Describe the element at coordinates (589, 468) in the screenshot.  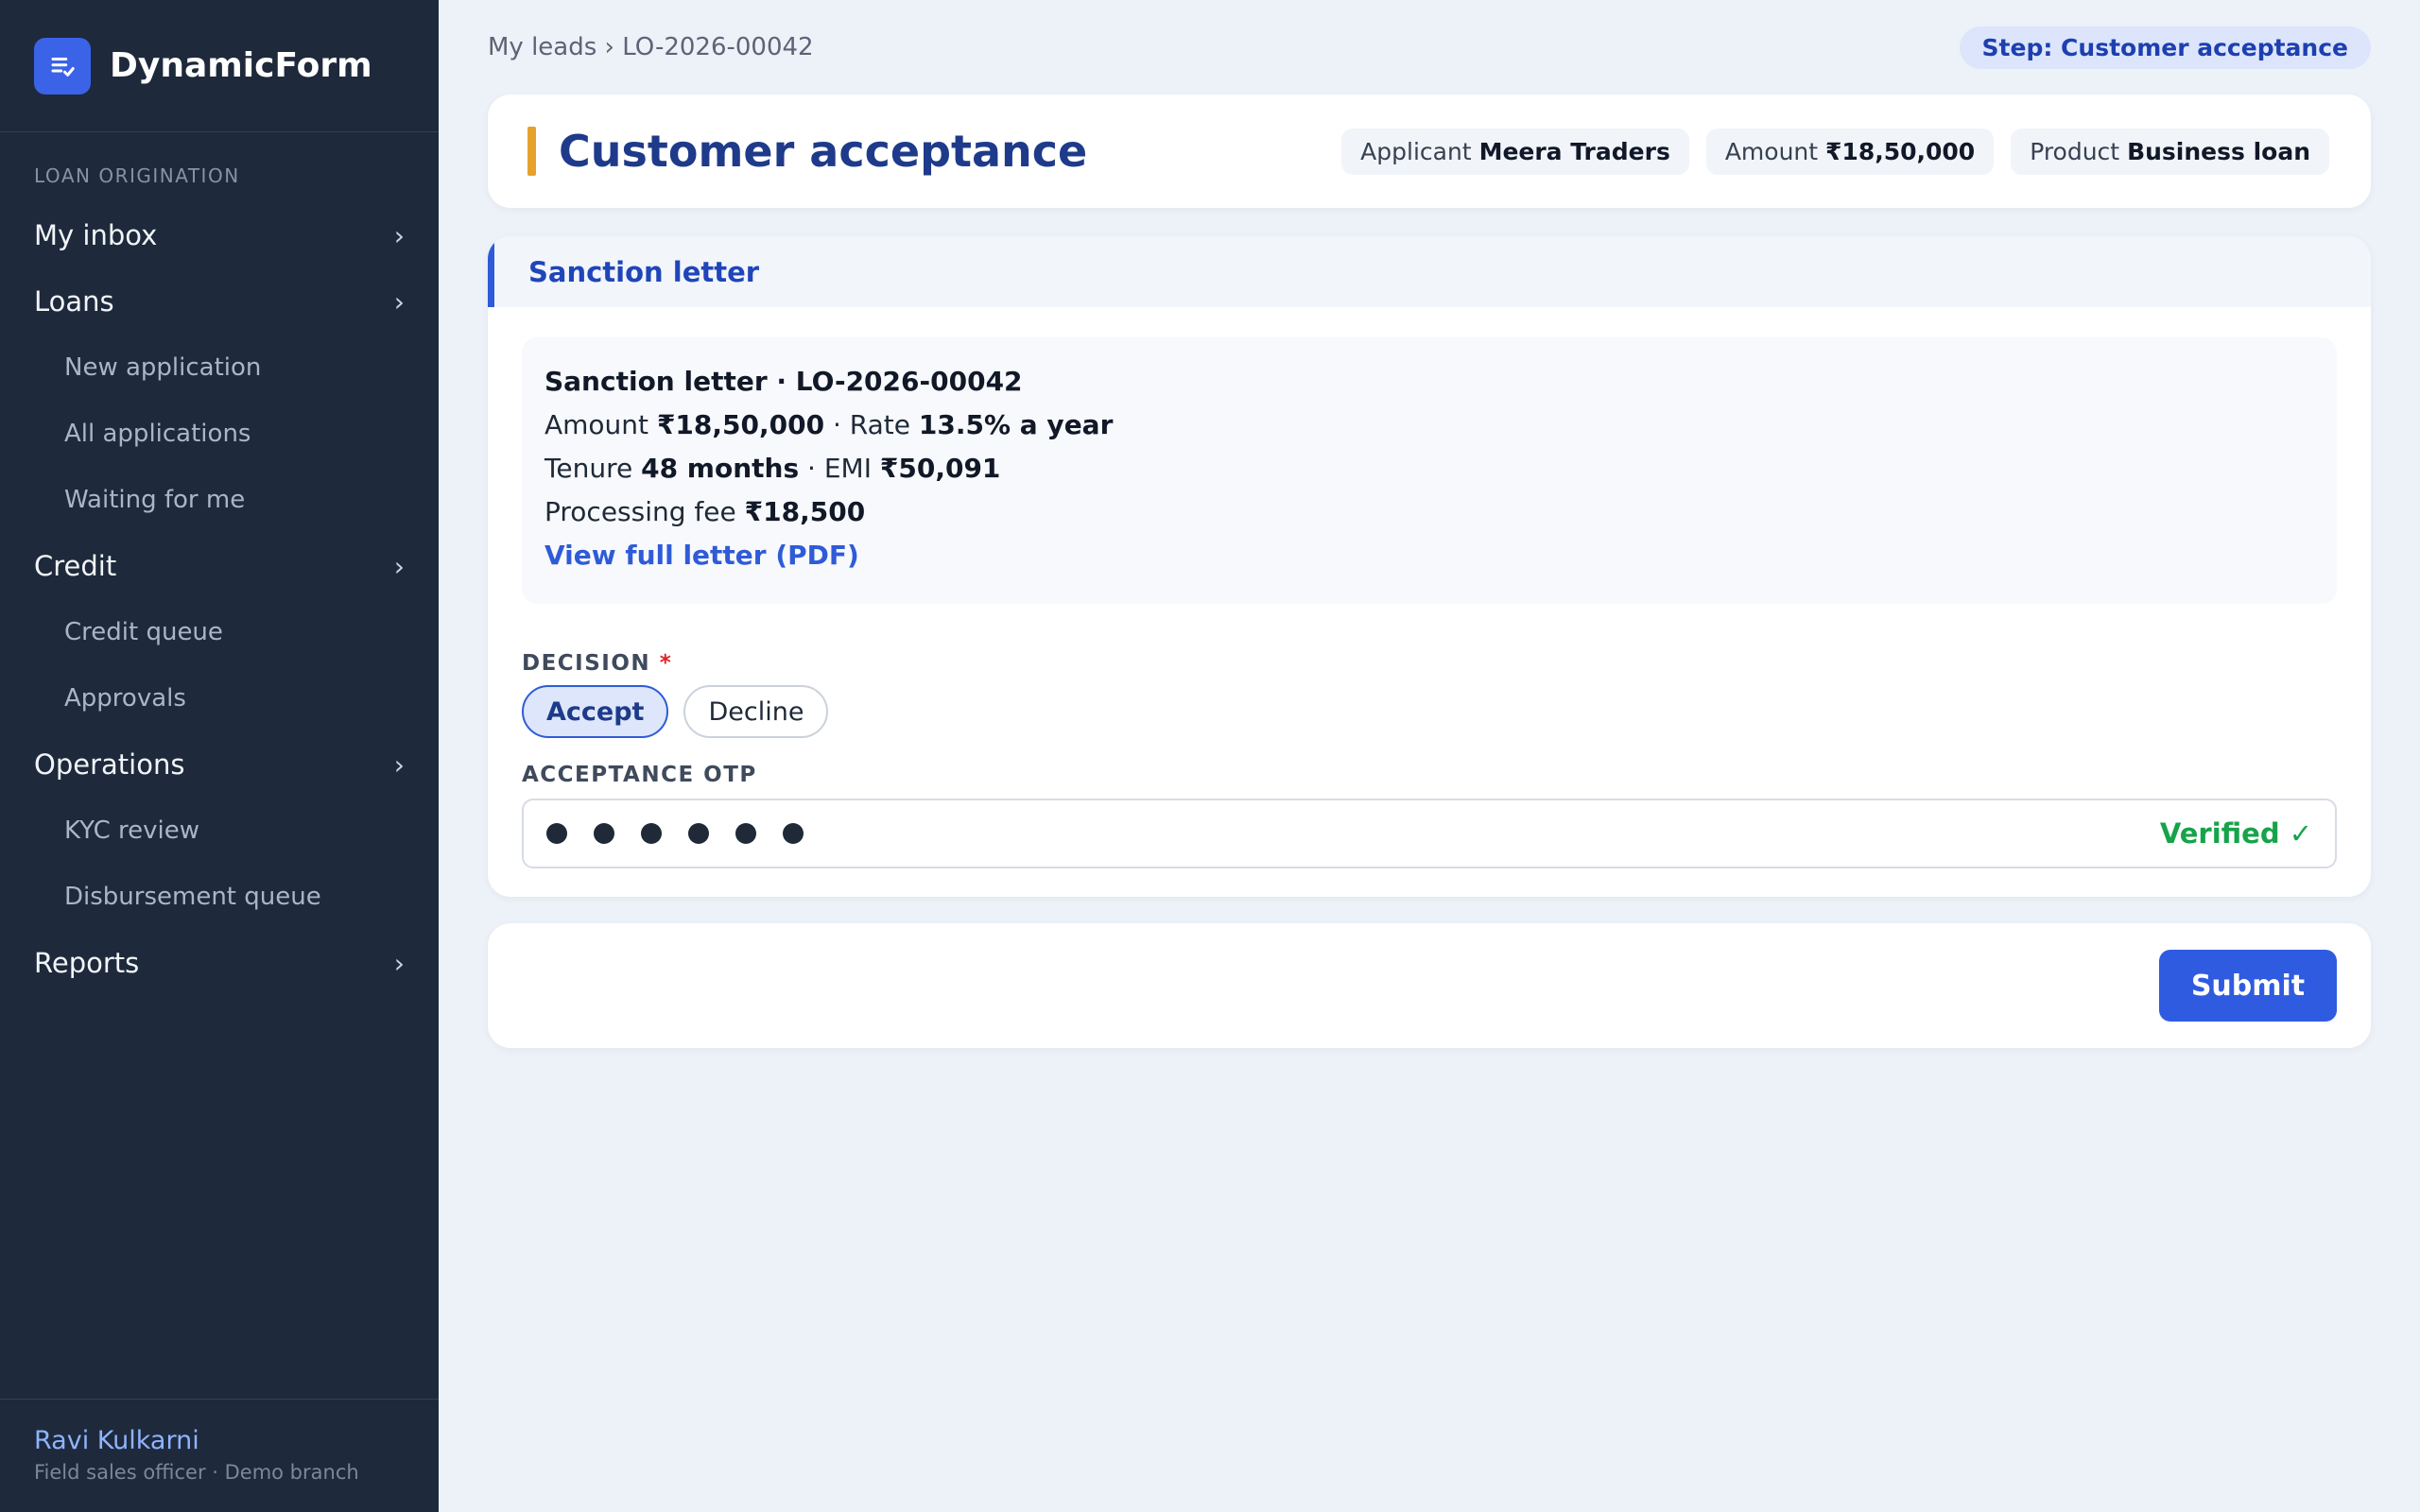
I see `tenure-label: Tenure` at that location.